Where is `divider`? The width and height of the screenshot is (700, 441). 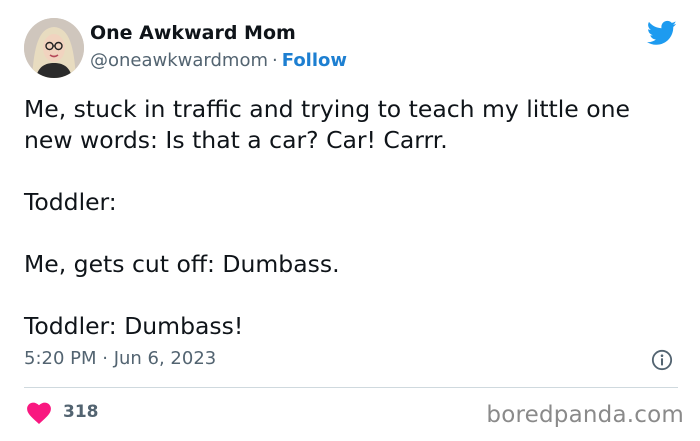
divider is located at coordinates (351, 387).